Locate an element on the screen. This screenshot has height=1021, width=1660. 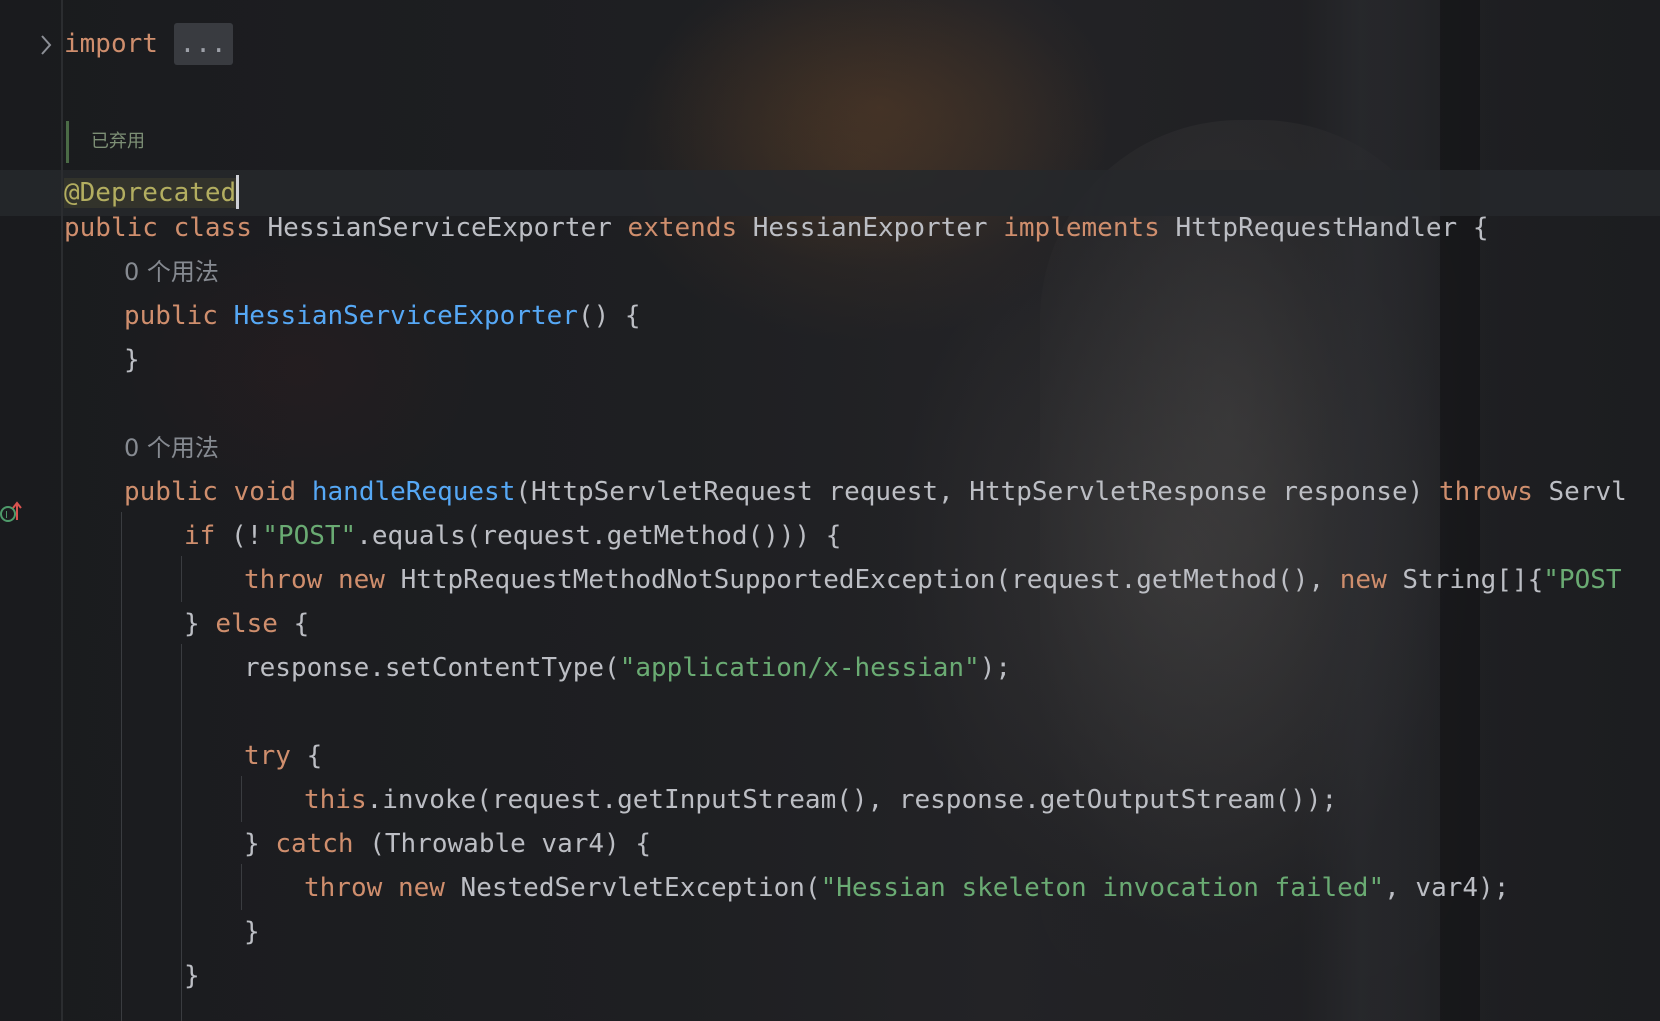
code-text: (! is located at coordinates (239, 536).